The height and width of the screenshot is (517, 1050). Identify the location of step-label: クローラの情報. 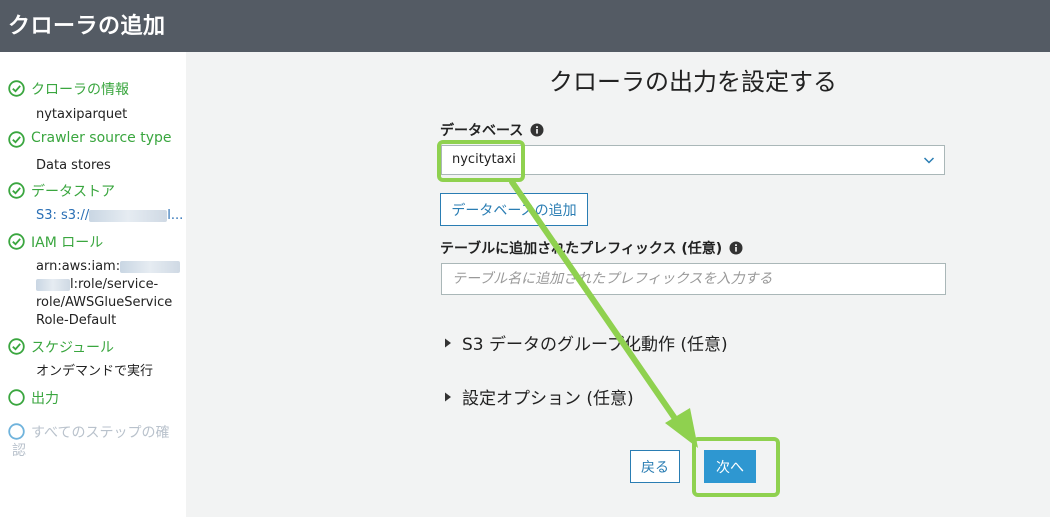
(80, 90).